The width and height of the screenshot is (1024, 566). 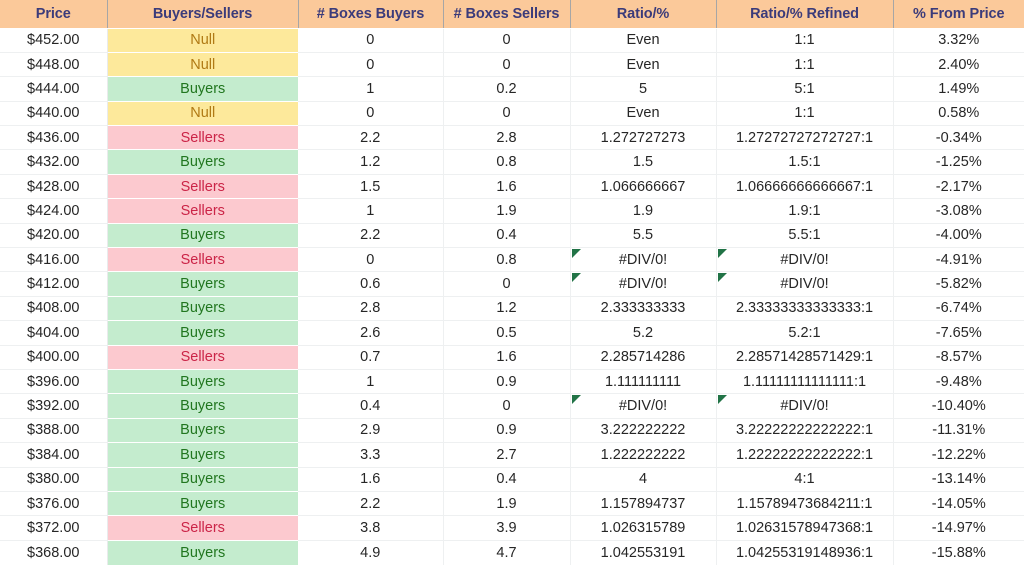 What do you see at coordinates (958, 309) in the screenshot?
I see `cell-pct-from-price: -6.74%` at bounding box center [958, 309].